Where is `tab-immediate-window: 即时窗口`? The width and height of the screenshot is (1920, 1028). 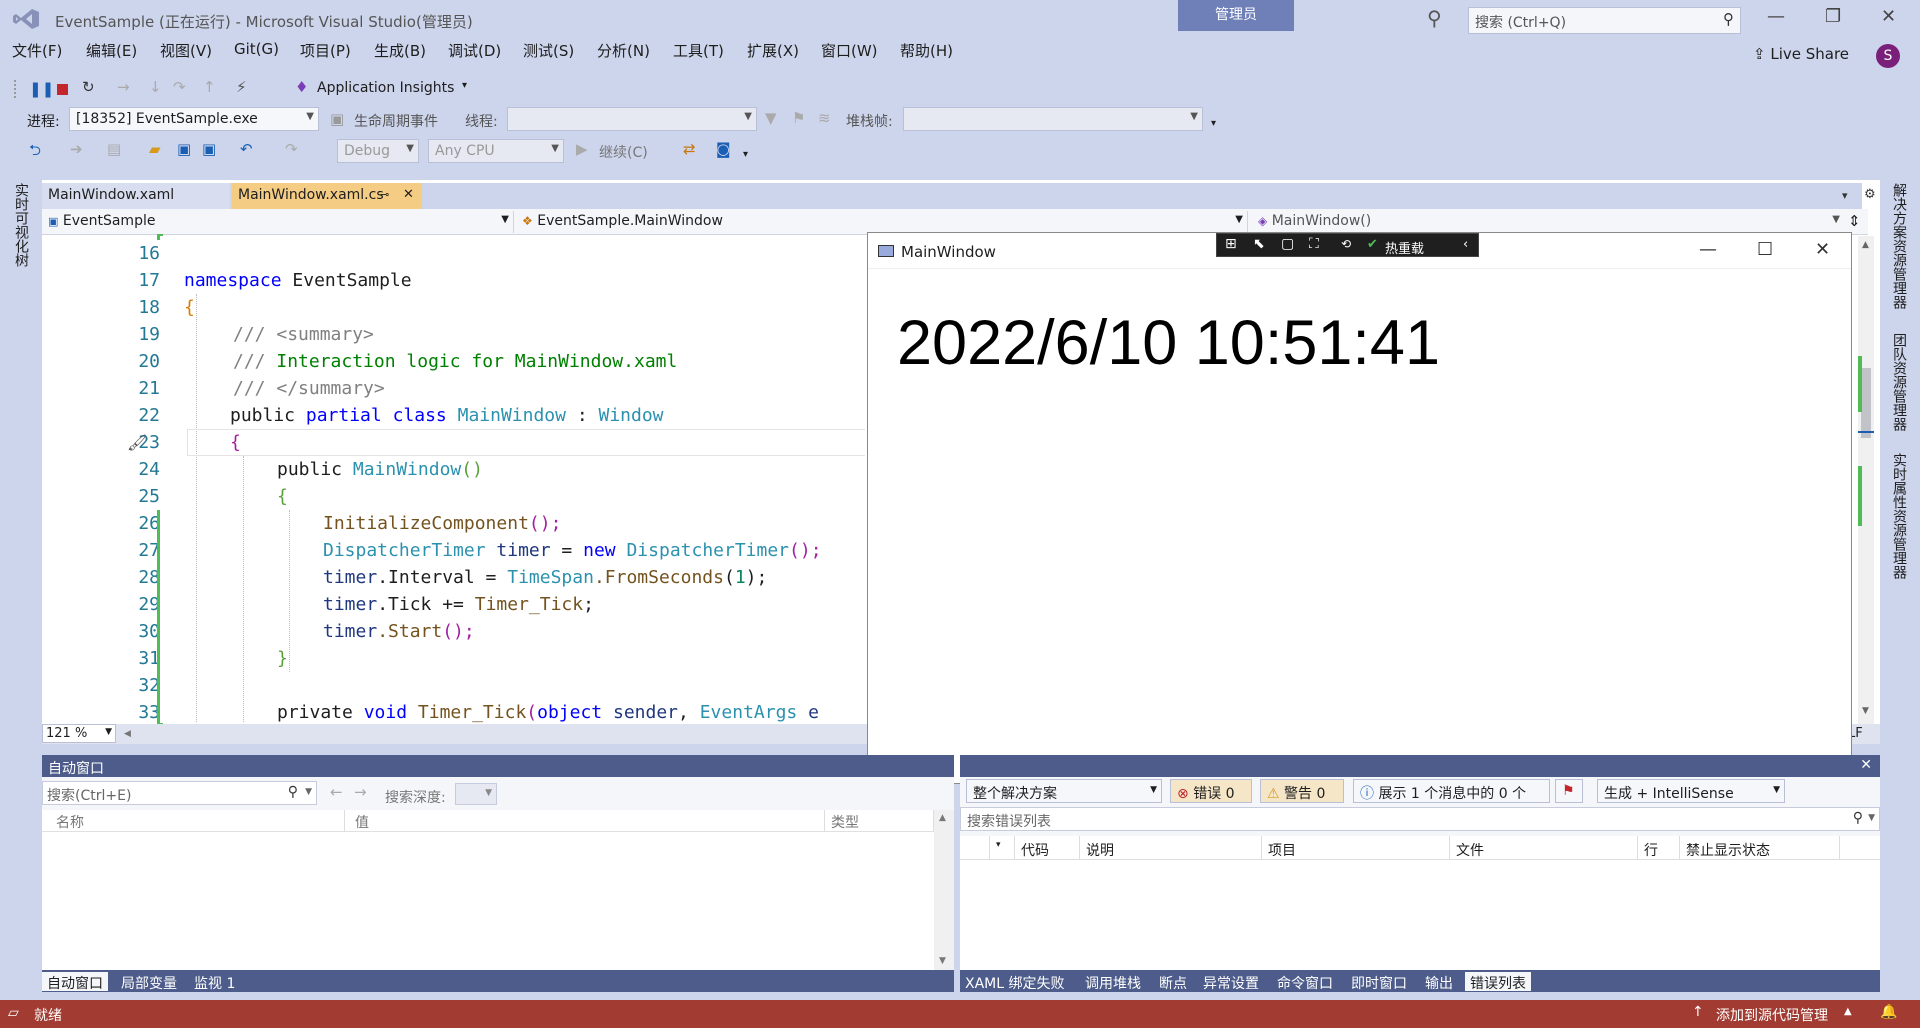
tab-immediate-window: 即时窗口 is located at coordinates (1379, 982).